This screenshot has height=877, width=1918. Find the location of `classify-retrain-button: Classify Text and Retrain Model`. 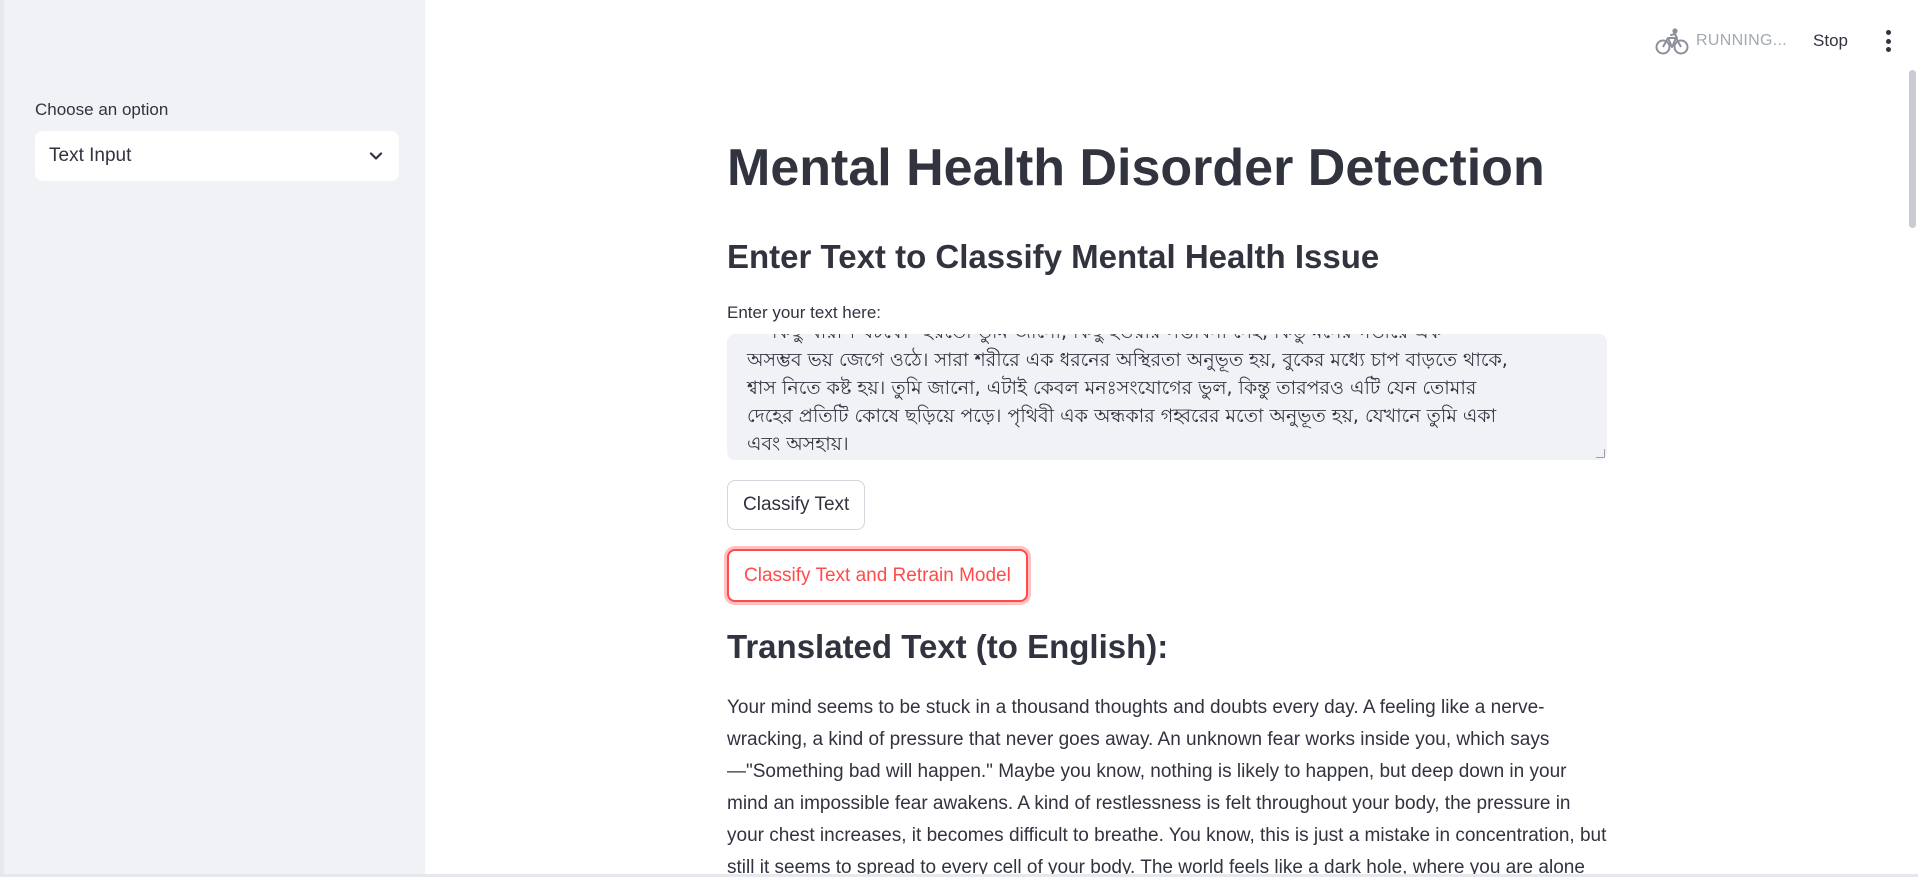

classify-retrain-button: Classify Text and Retrain Model is located at coordinates (877, 575).